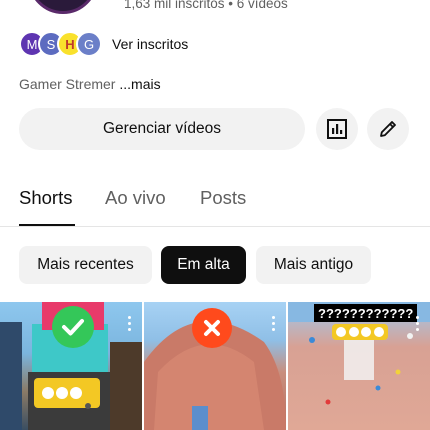  I want to click on analytics-button, so click(337, 129).